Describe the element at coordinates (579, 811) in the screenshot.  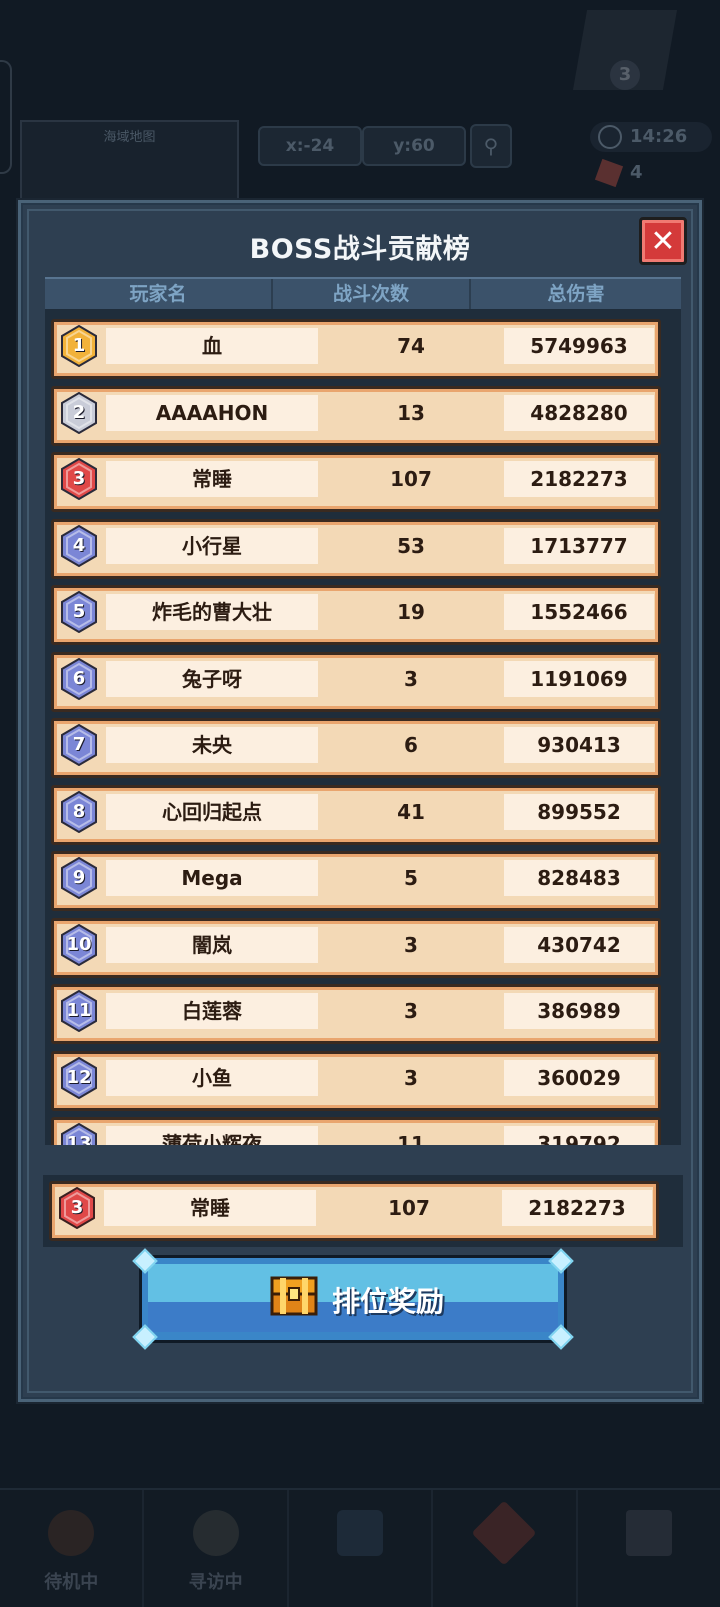
I see `total-damage: 899552` at that location.